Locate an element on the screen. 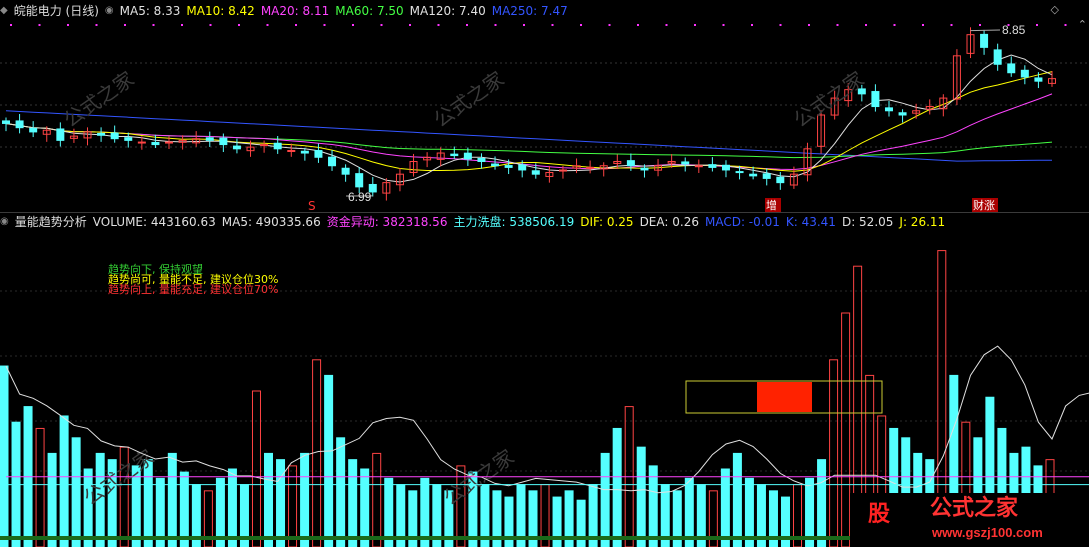  marker-s: S is located at coordinates (312, 206).